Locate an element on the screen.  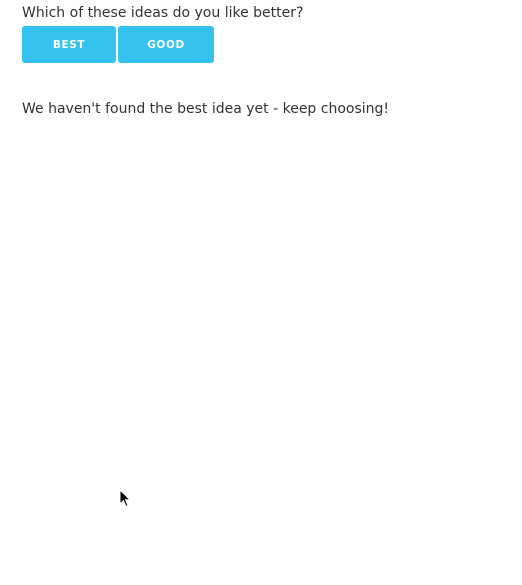
choice-best-button: BEST is located at coordinates (69, 44).